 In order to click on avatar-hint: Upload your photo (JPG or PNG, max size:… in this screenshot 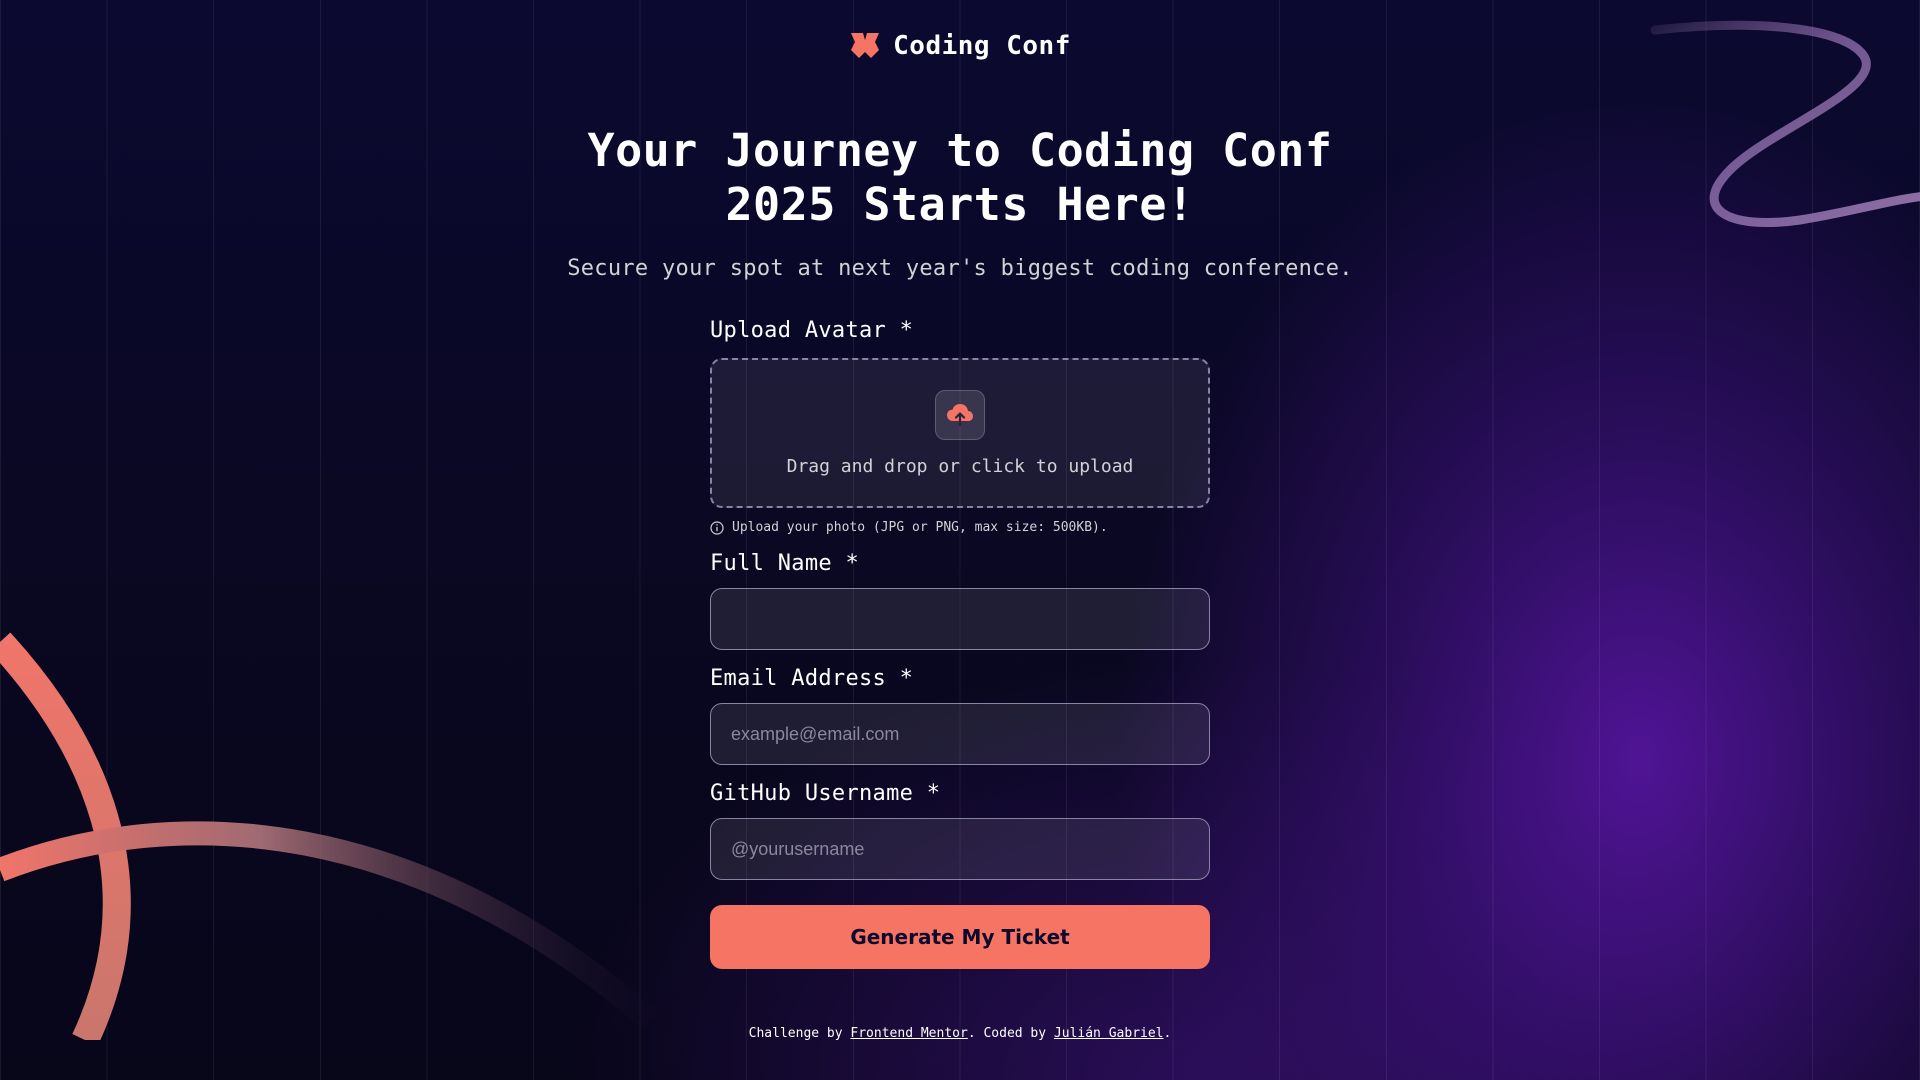, I will do `click(960, 527)`.